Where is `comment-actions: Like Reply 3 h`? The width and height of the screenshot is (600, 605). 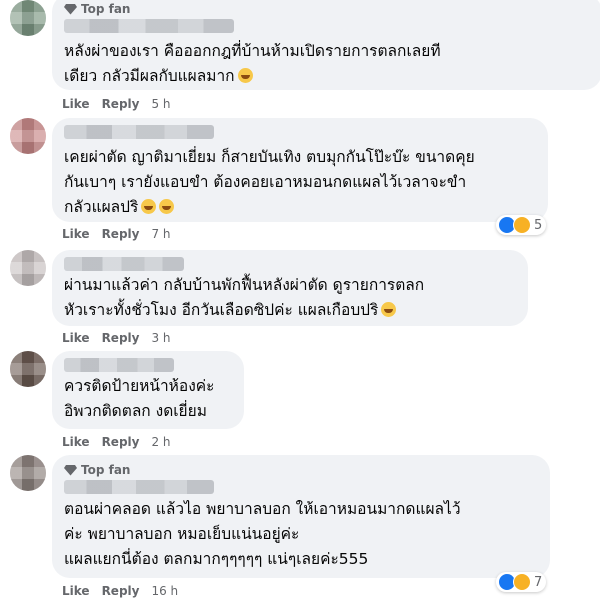 comment-actions: Like Reply 3 h is located at coordinates (116, 338).